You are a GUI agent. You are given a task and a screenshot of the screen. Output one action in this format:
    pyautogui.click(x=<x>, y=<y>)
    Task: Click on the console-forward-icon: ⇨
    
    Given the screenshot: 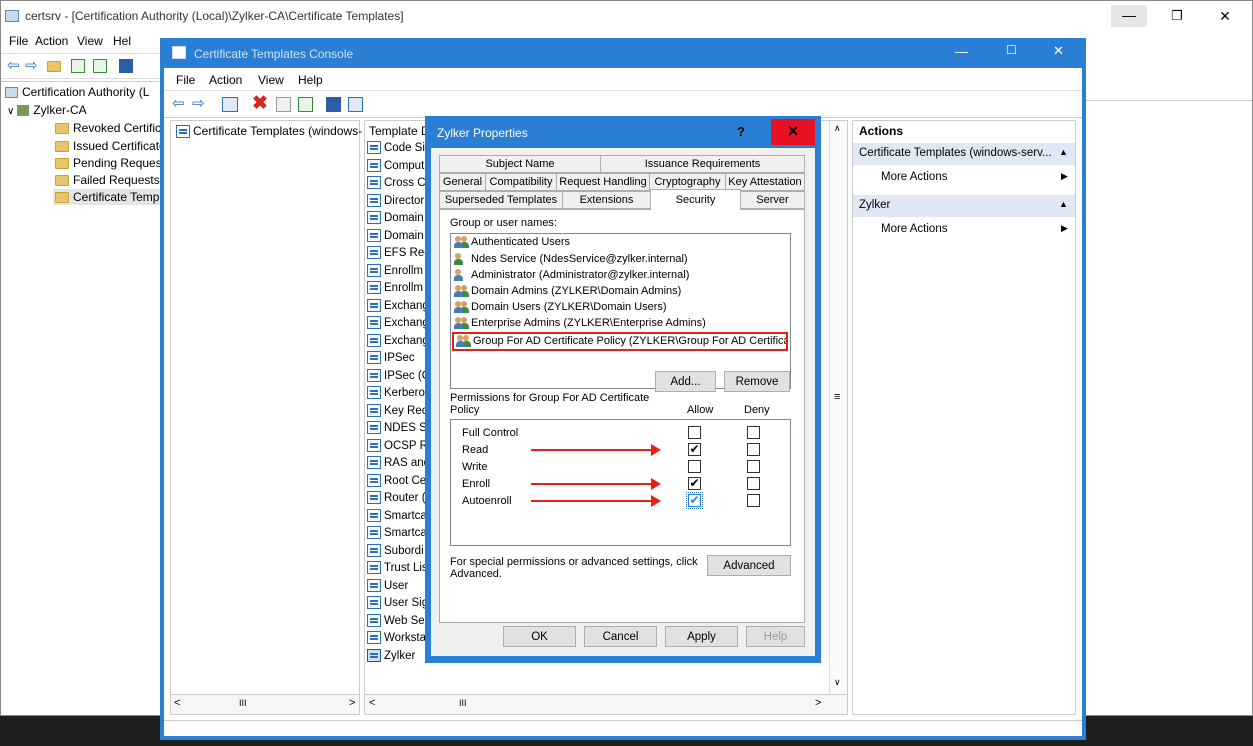 What is the action you would take?
    pyautogui.click(x=198, y=103)
    